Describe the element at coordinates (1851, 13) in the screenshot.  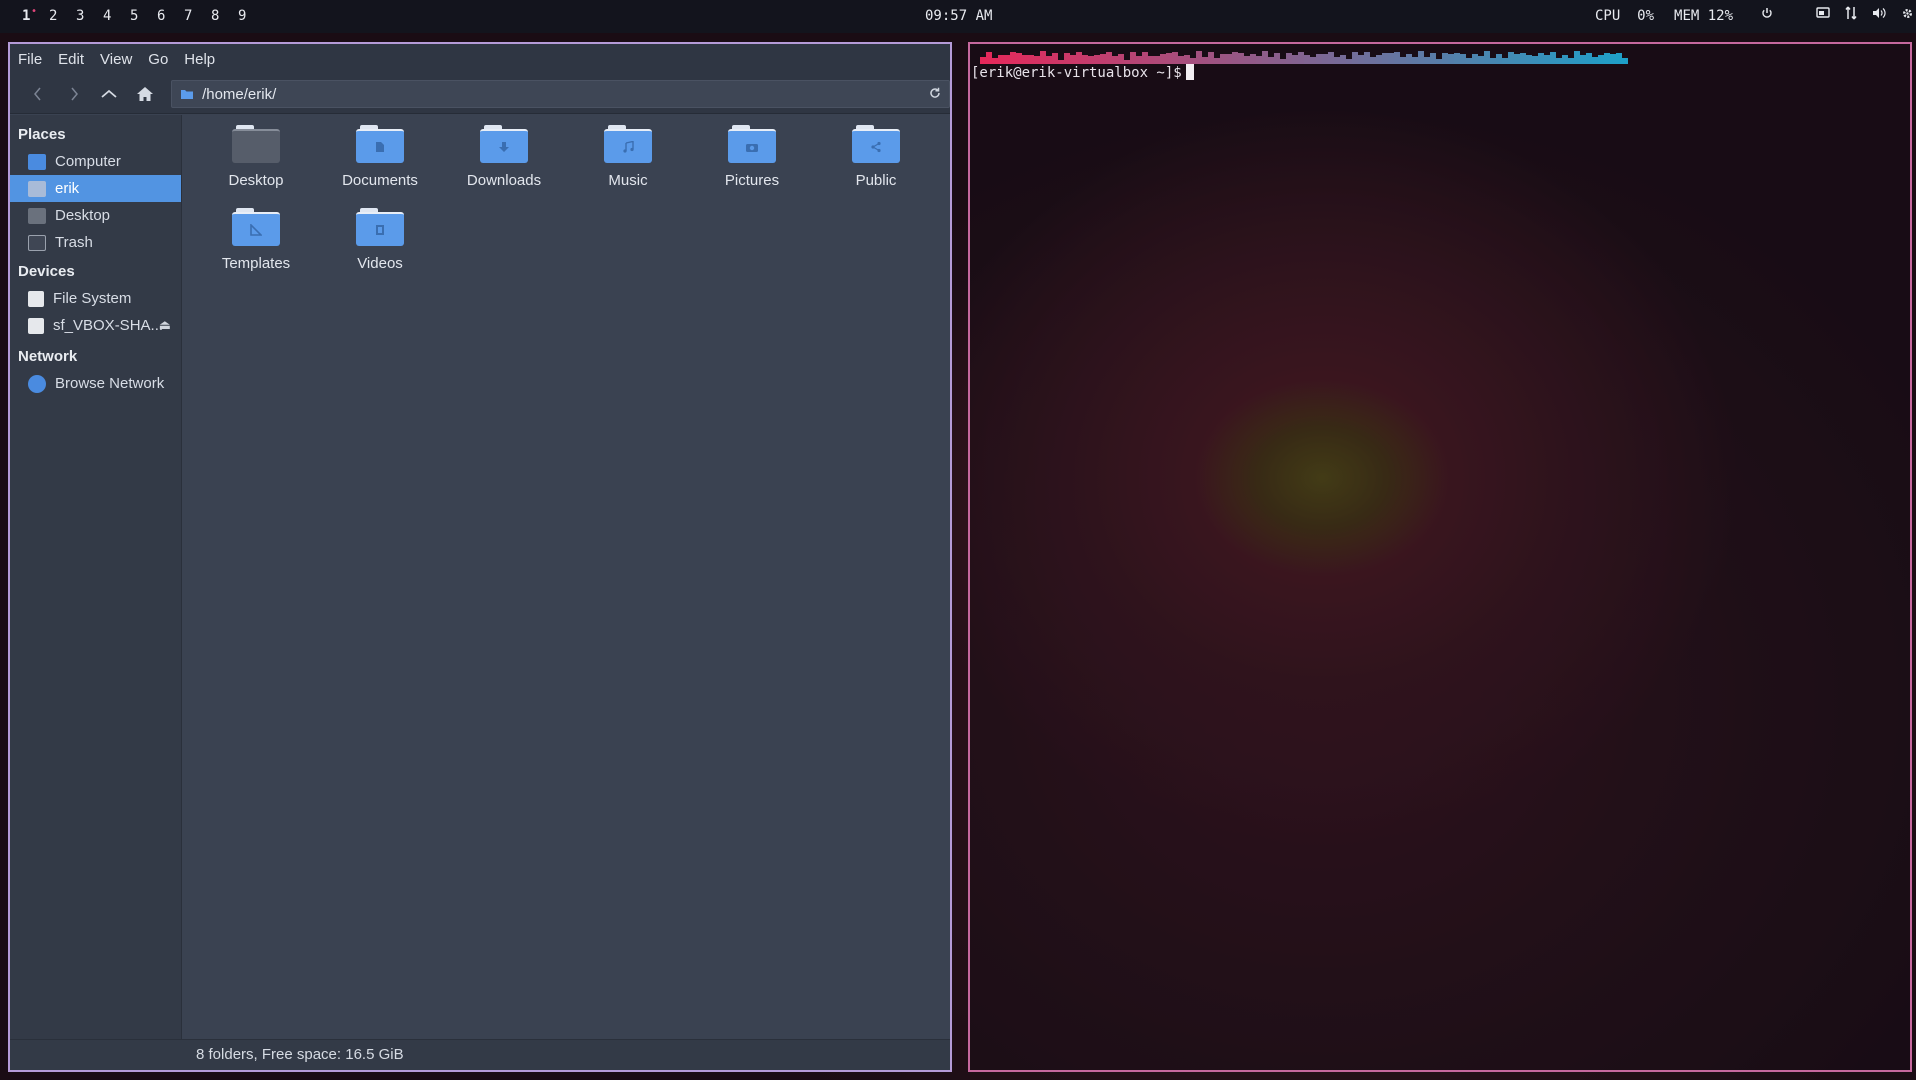
I see `network-icon` at that location.